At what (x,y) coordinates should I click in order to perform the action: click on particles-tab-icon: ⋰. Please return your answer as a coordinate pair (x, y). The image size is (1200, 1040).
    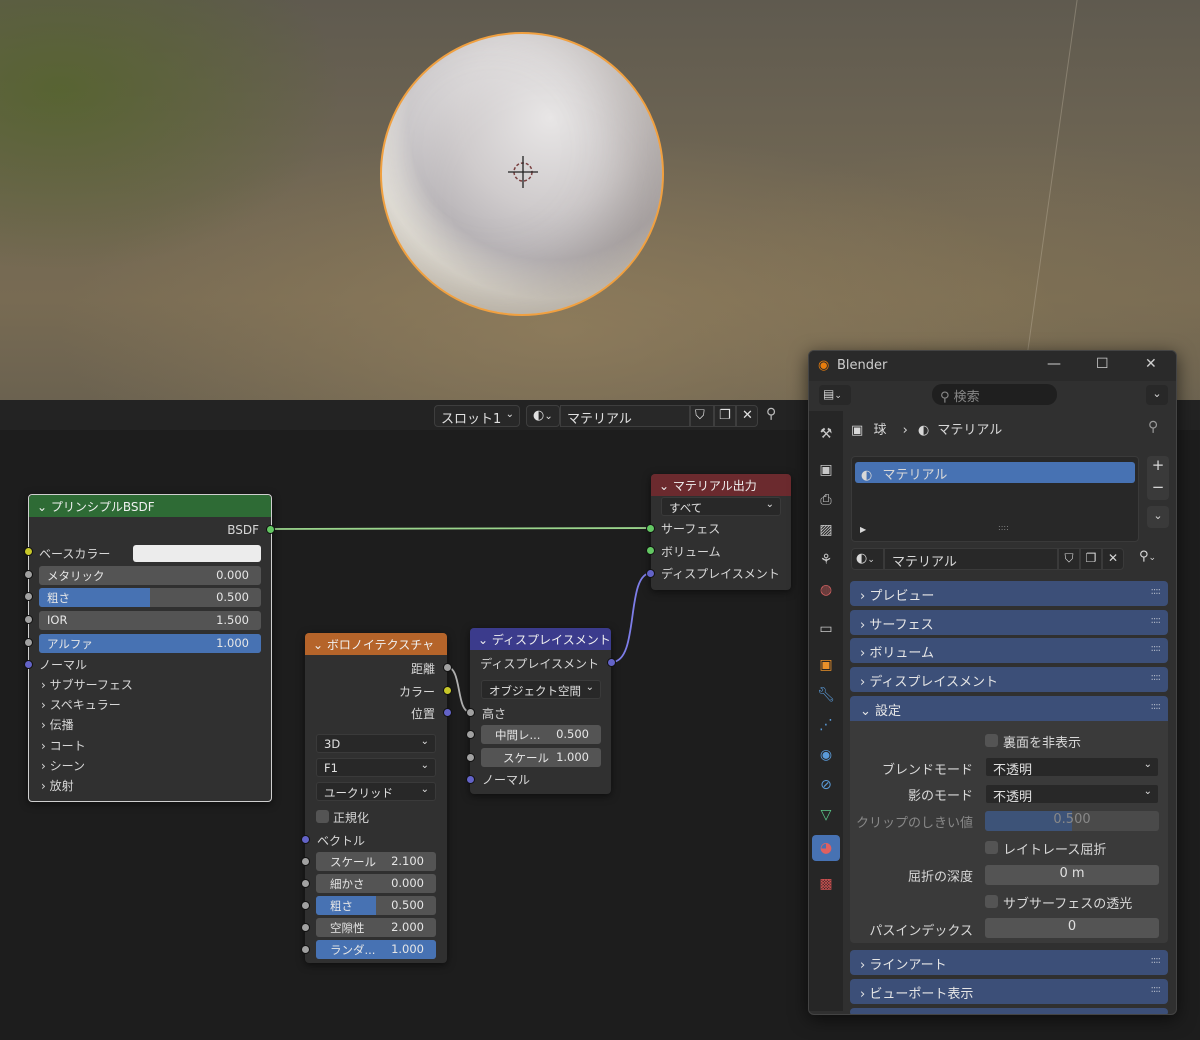
    Looking at the image, I should click on (826, 725).